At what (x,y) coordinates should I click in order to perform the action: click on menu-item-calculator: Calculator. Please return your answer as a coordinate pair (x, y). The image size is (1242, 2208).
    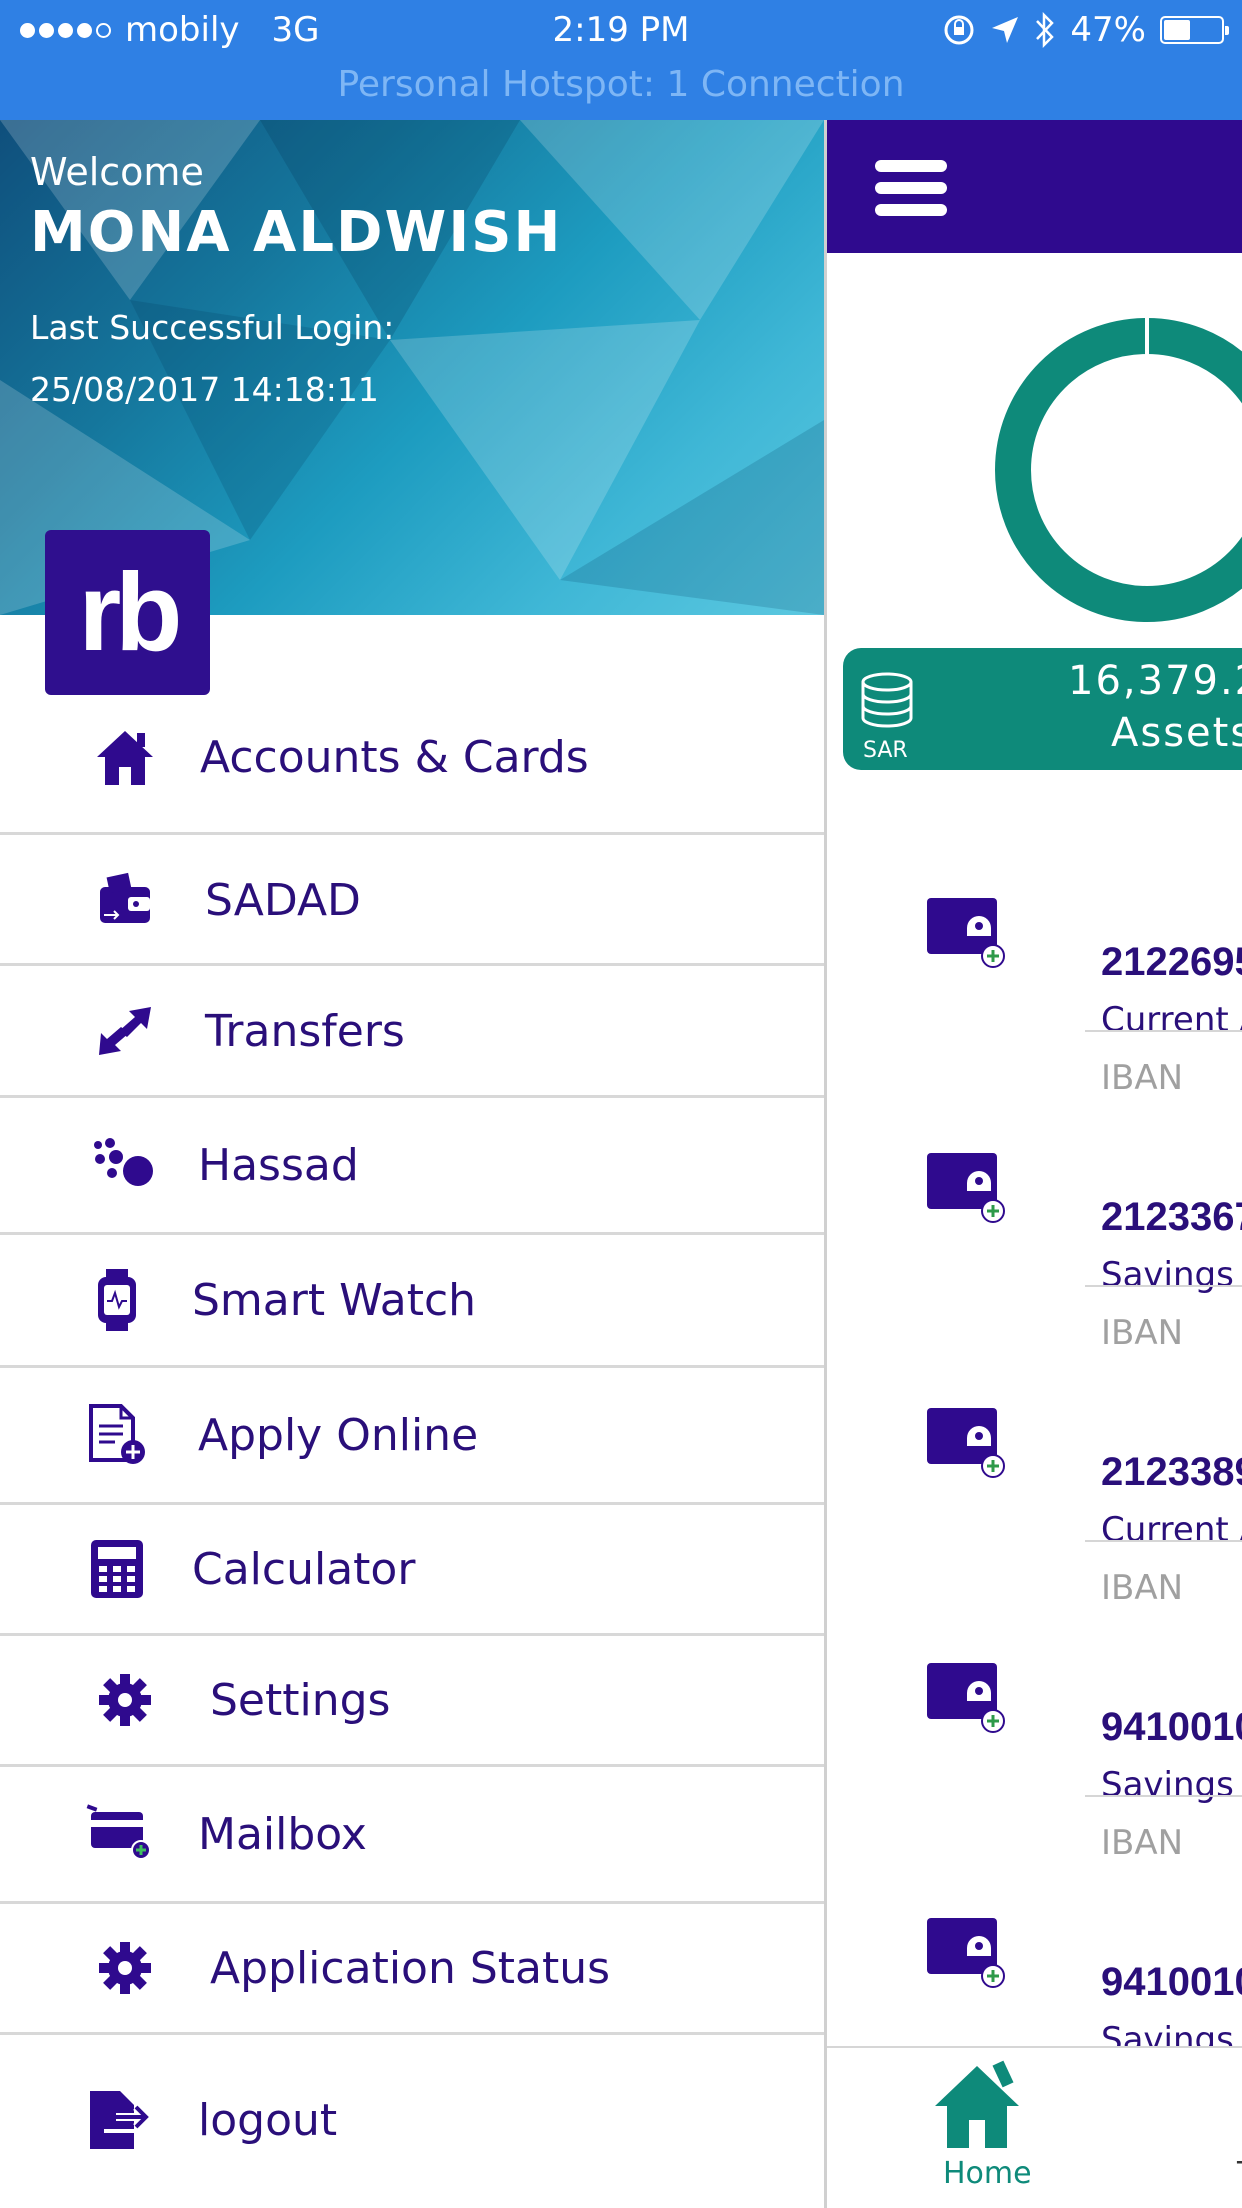
    Looking at the image, I should click on (412, 1569).